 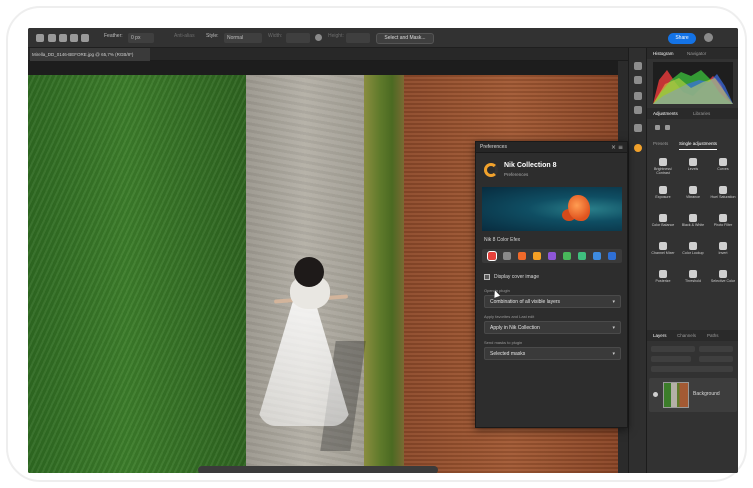 I want to click on close-icon: × ≡, so click(x=617, y=147).